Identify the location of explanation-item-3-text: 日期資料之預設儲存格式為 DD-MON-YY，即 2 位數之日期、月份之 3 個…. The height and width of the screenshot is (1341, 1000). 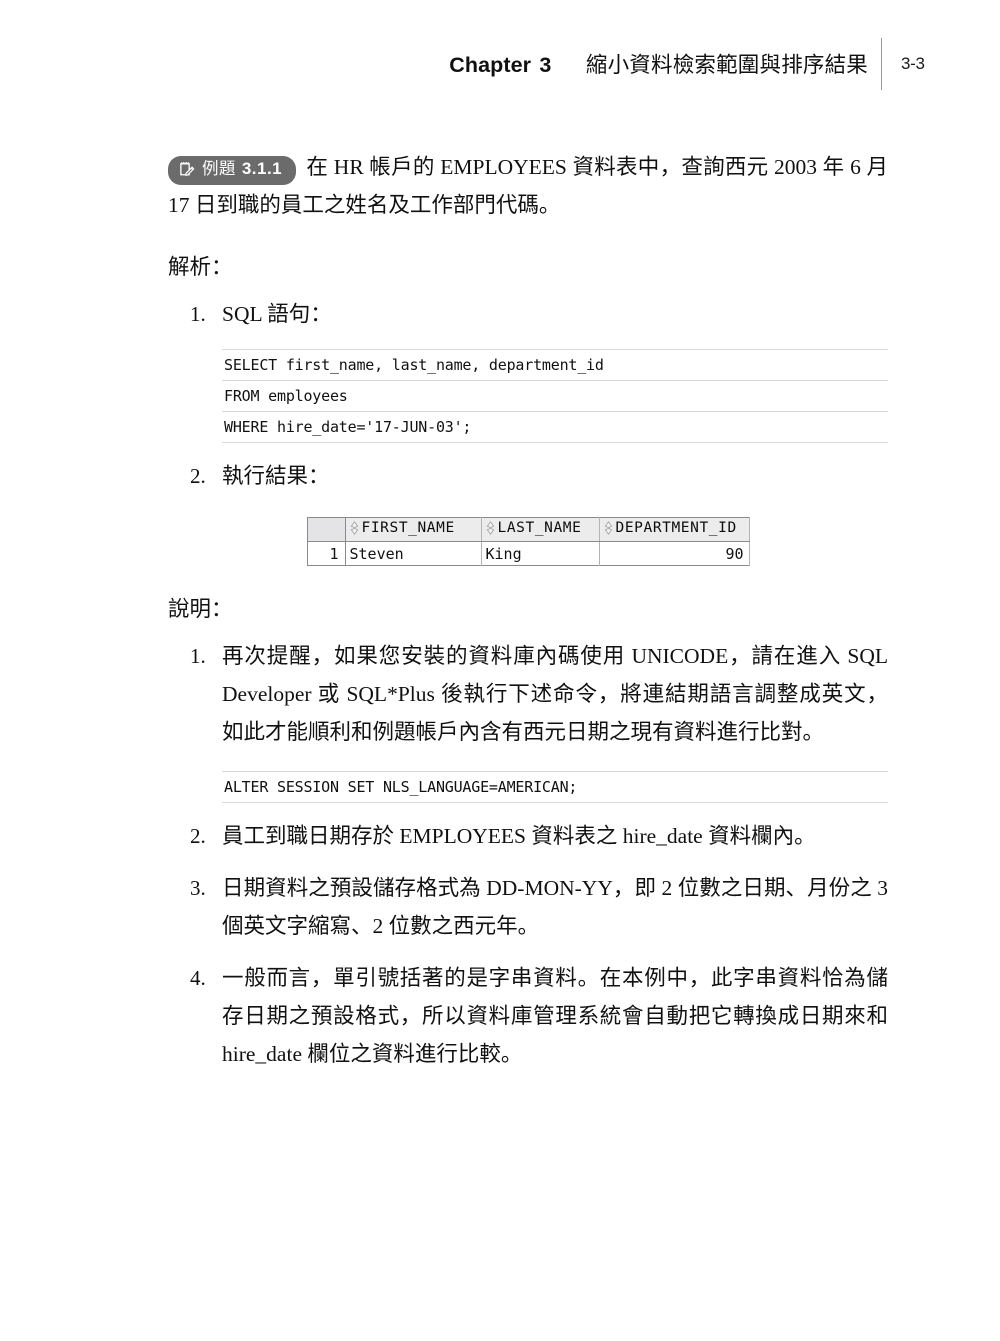
(555, 907).